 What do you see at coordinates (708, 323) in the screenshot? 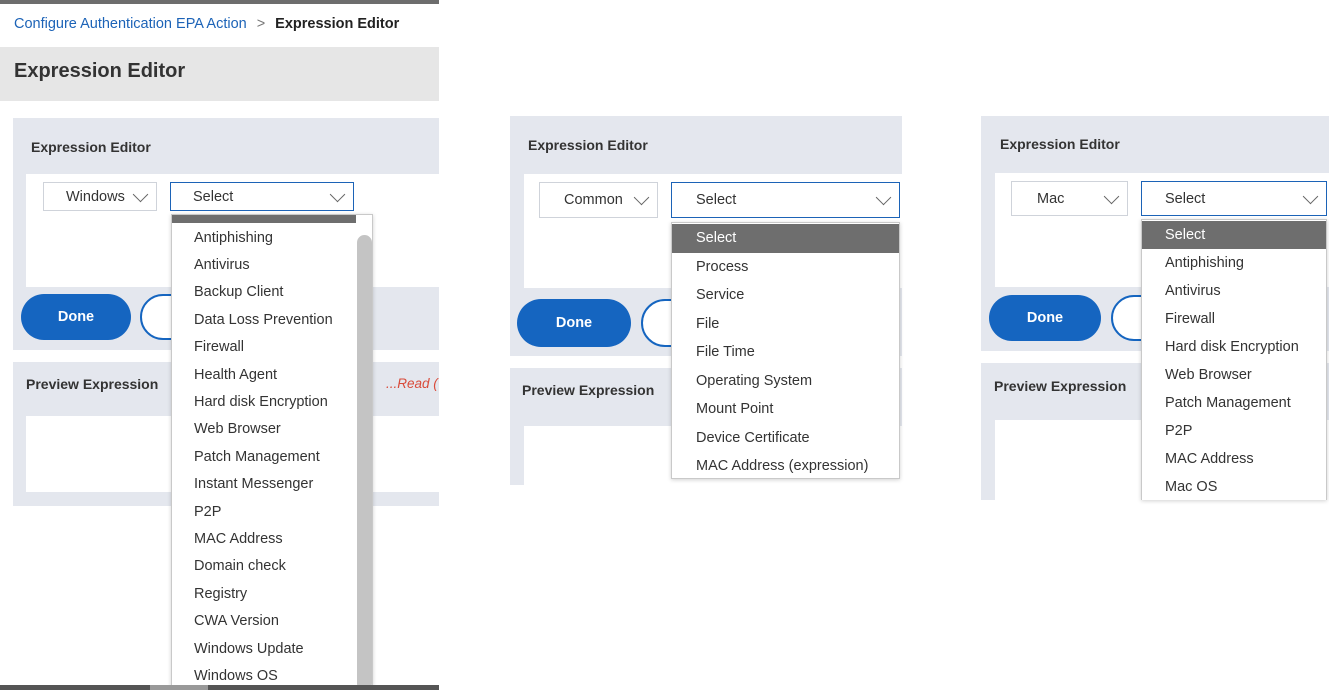
I see `dropdown-option-label: File` at bounding box center [708, 323].